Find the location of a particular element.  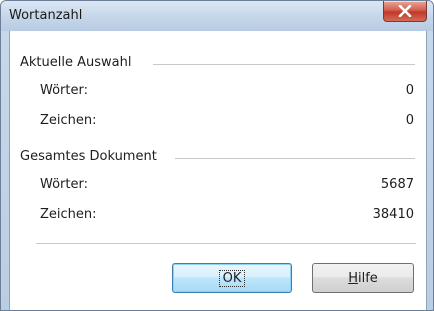

help-button-label: Hilfe is located at coordinates (363, 278).